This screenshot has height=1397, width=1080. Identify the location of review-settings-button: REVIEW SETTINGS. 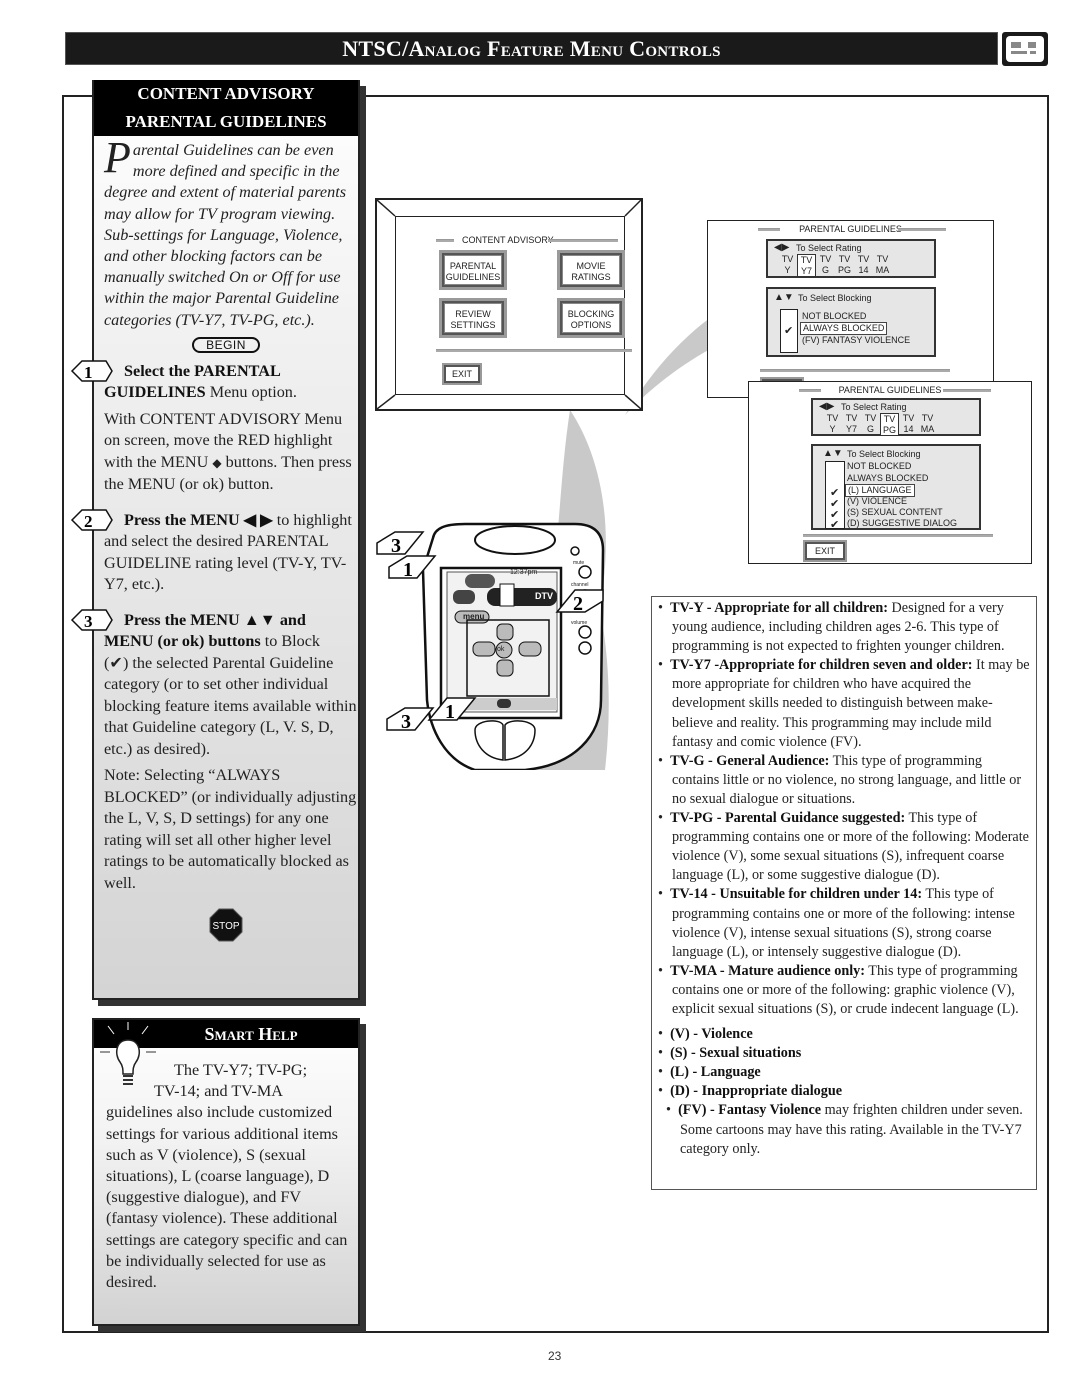
(473, 318).